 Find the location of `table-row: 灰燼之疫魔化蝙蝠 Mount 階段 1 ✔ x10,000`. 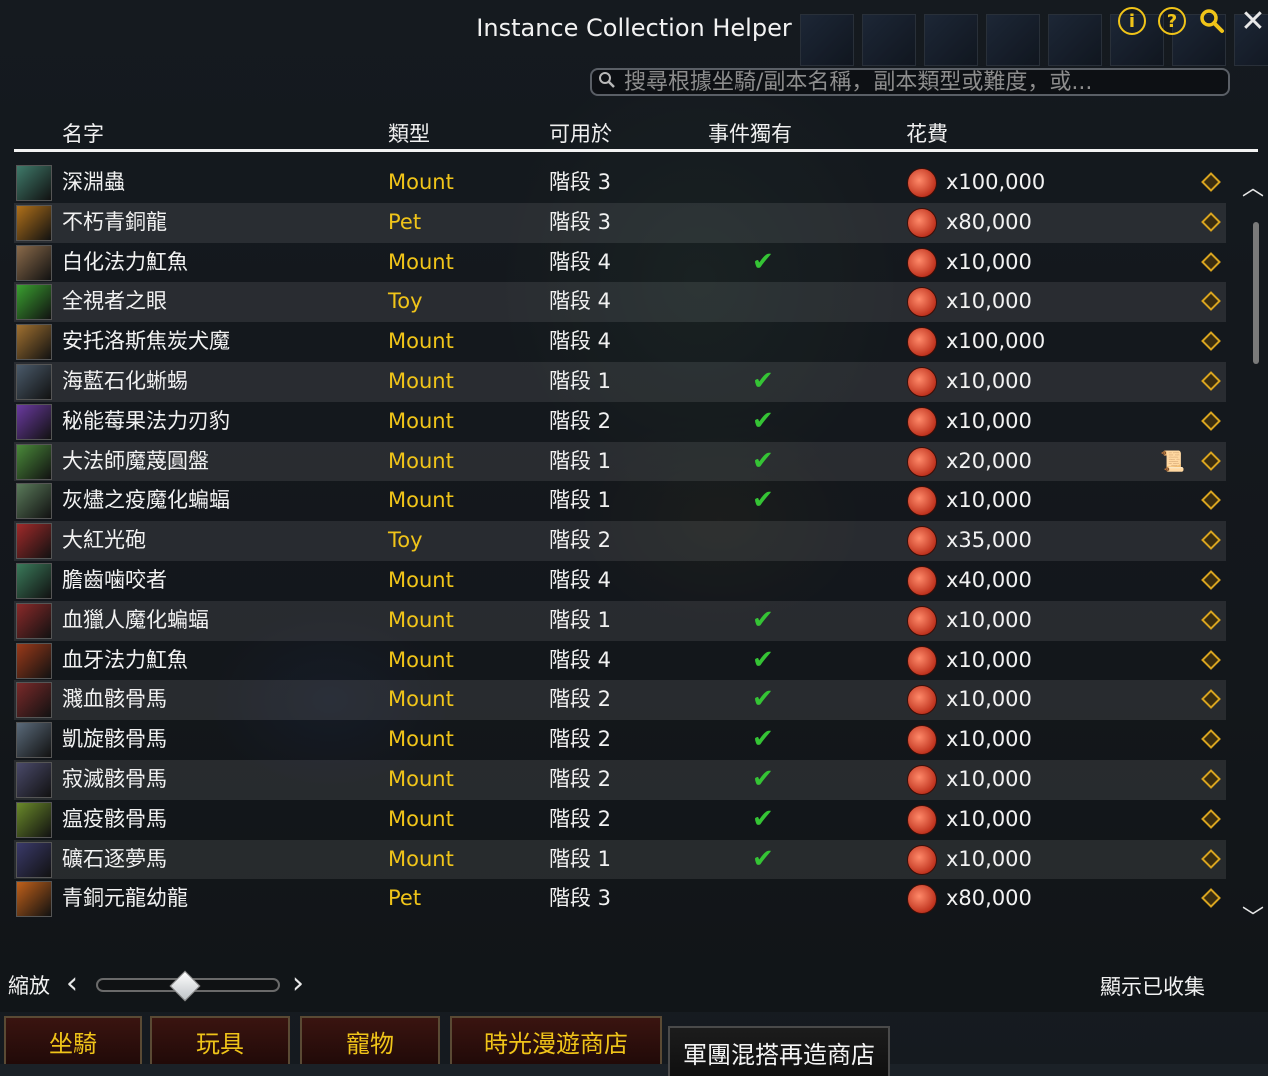

table-row: 灰燼之疫魔化蝙蝠 Mount 階段 1 ✔ x10,000 is located at coordinates (620, 501).